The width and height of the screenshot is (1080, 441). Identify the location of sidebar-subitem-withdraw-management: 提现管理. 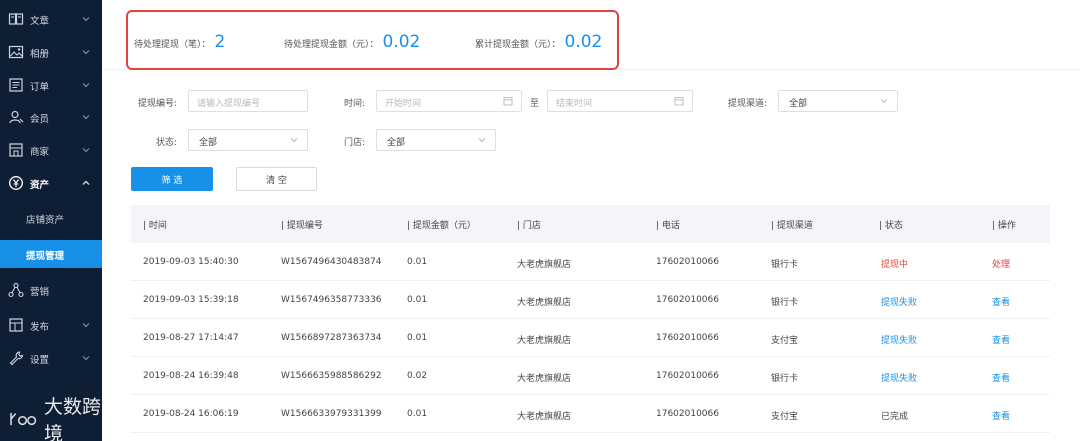
(51, 254).